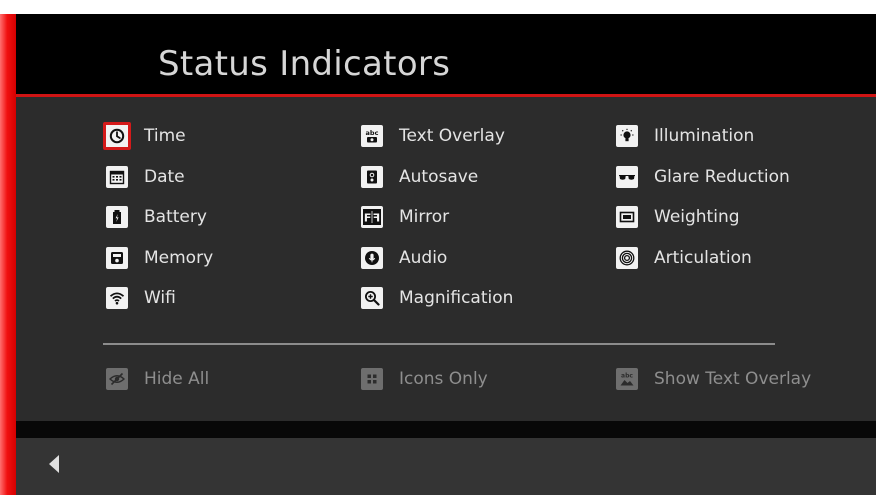  What do you see at coordinates (141, 298) in the screenshot?
I see `indicator-wifi: Wifi` at bounding box center [141, 298].